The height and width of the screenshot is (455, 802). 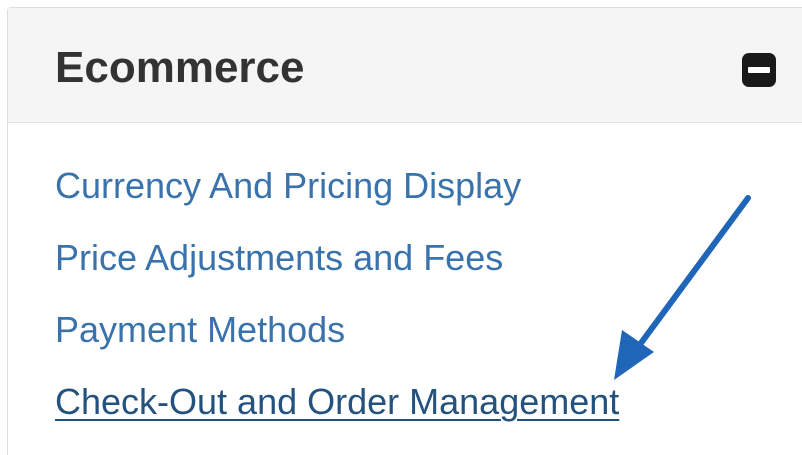 I want to click on list-item: Currency And Pricing Display, so click(x=337, y=197).